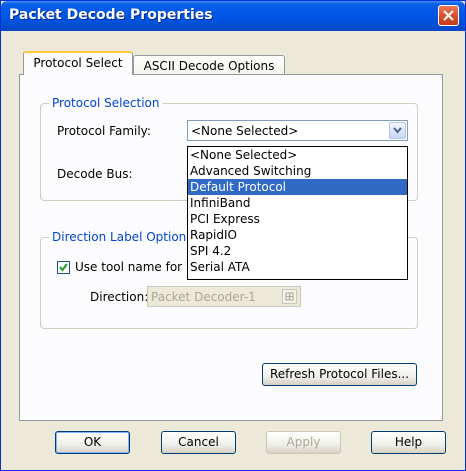 The width and height of the screenshot is (466, 471). I want to click on cancel-button: Cancel, so click(198, 442).